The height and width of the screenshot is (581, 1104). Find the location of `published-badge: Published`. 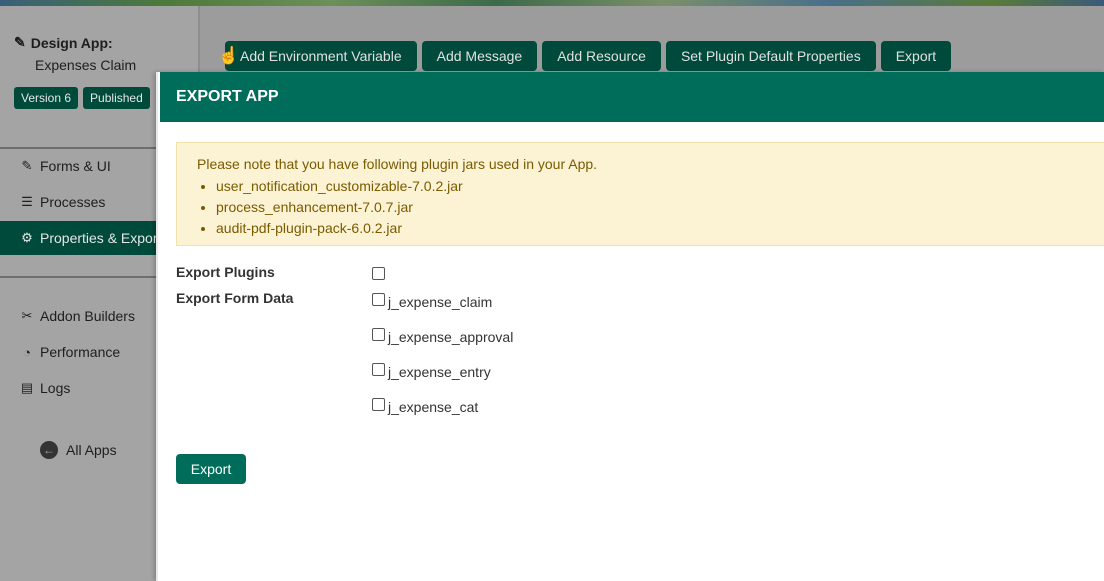

published-badge: Published is located at coordinates (116, 98).